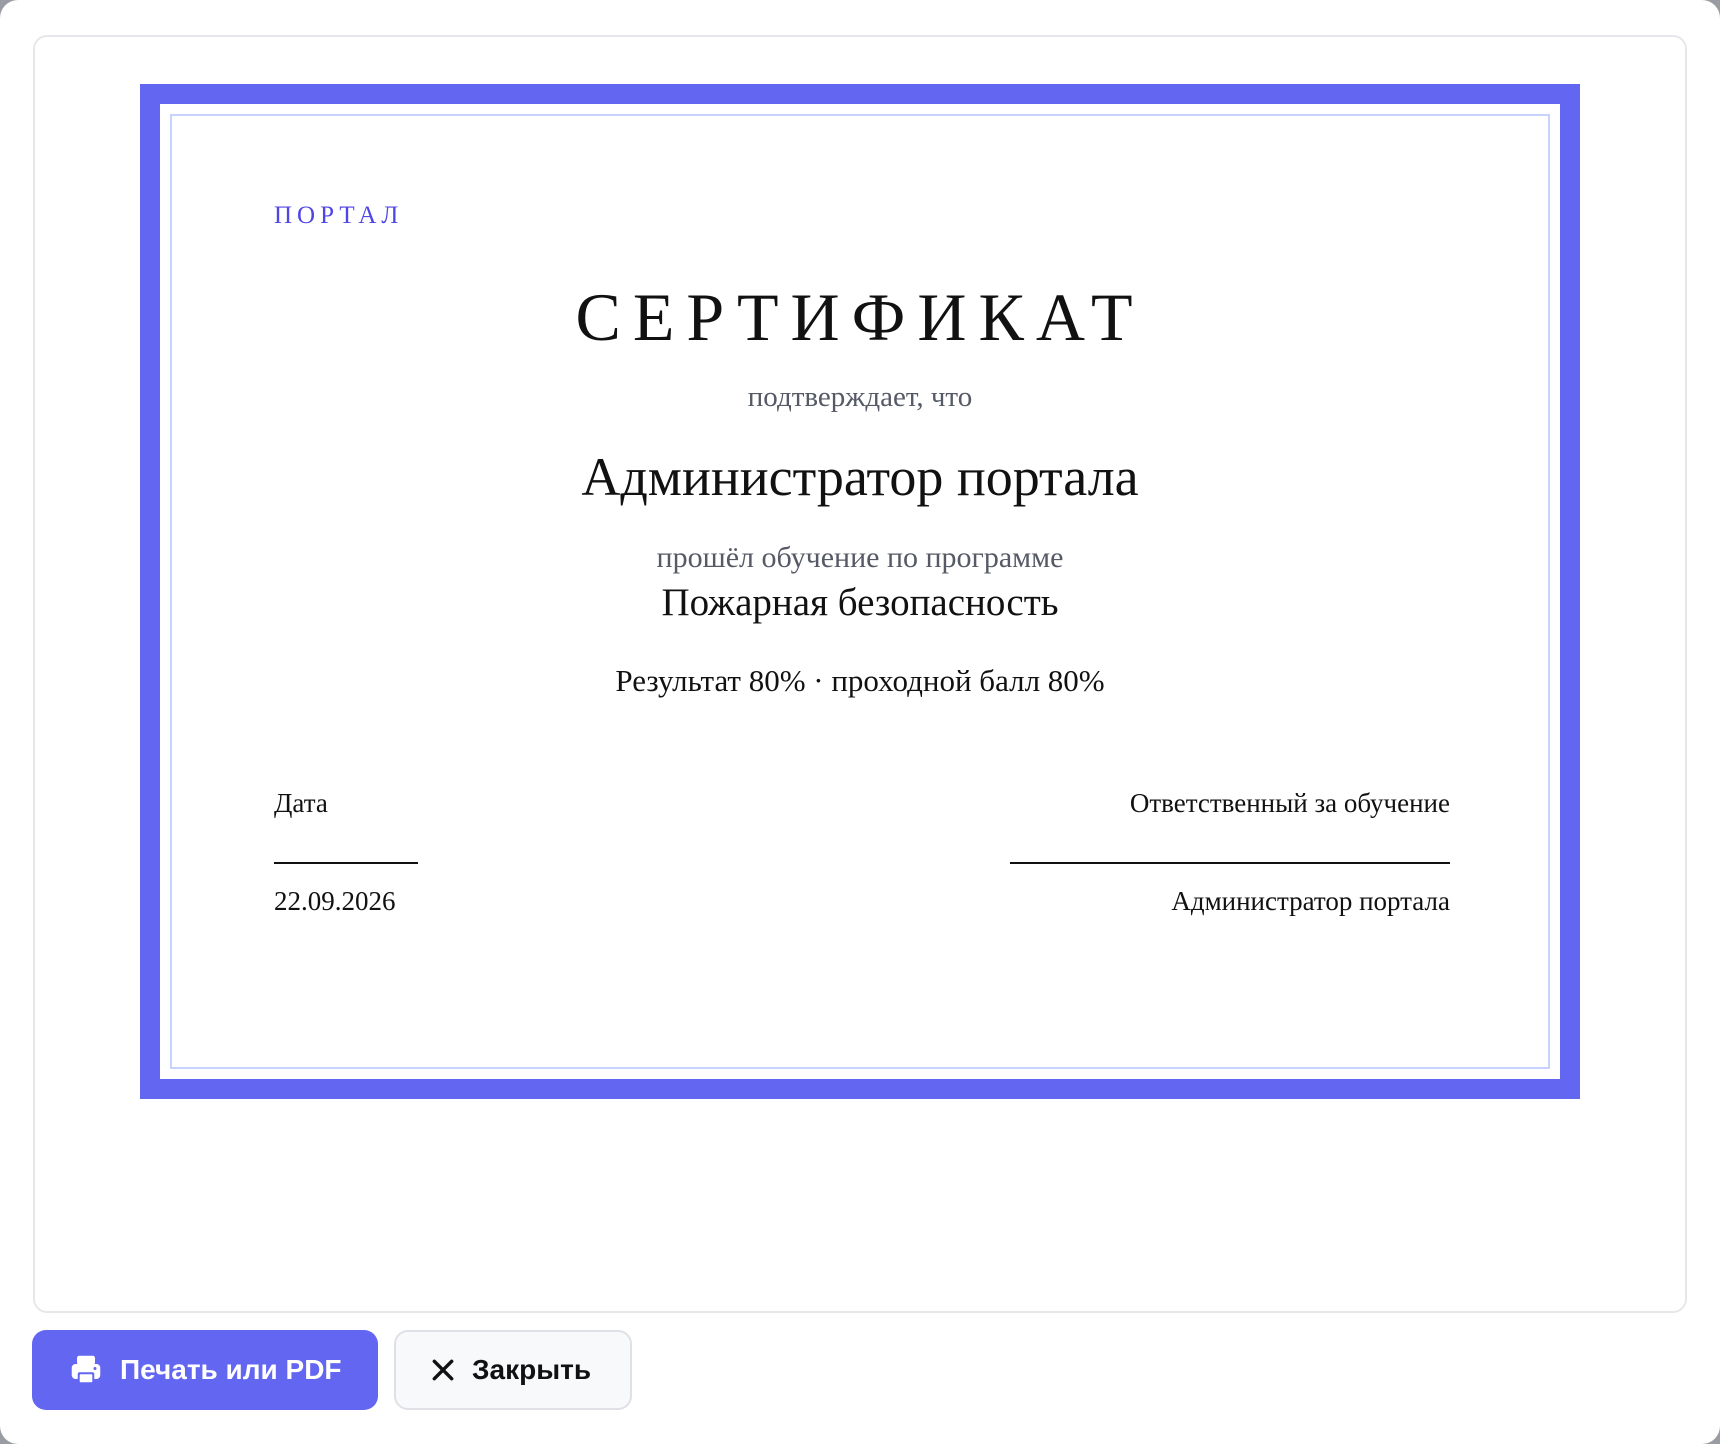  I want to click on close-button-label: Закрыть, so click(532, 1369).